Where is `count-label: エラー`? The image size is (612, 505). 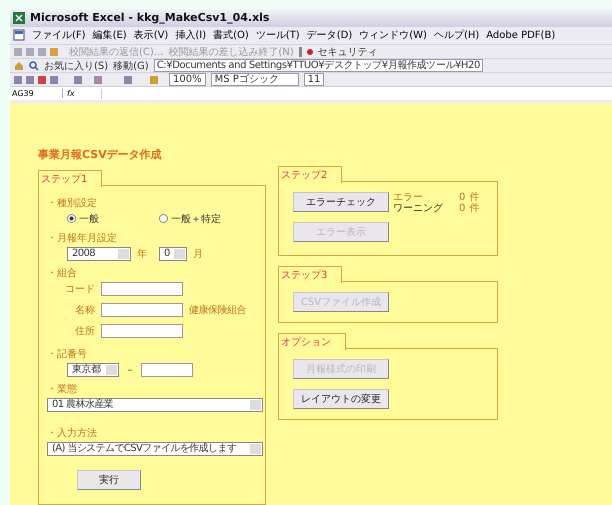 count-label: エラー is located at coordinates (408, 197).